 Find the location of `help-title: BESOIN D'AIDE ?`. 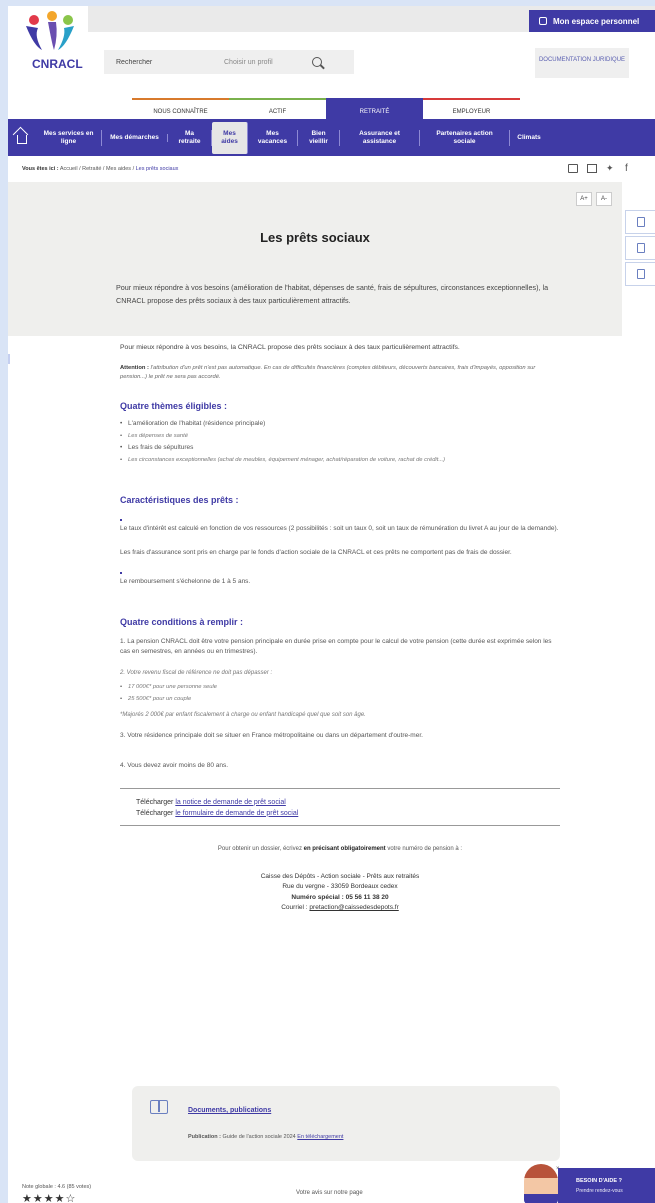

help-title: BESOIN D'AIDE ? is located at coordinates (599, 1181).